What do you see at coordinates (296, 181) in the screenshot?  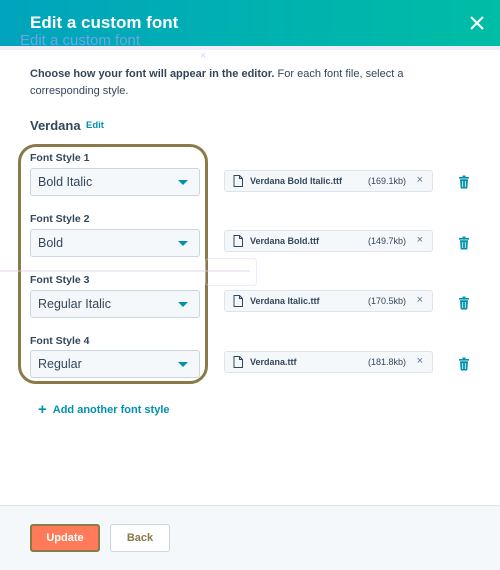 I see `font-file-name-1: Verdana Bold Italic.ttf` at bounding box center [296, 181].